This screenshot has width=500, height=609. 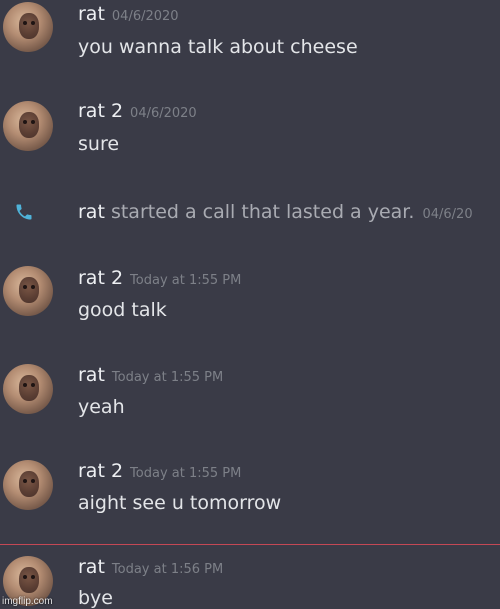 I want to click on new-messages-divider, so click(x=250, y=544).